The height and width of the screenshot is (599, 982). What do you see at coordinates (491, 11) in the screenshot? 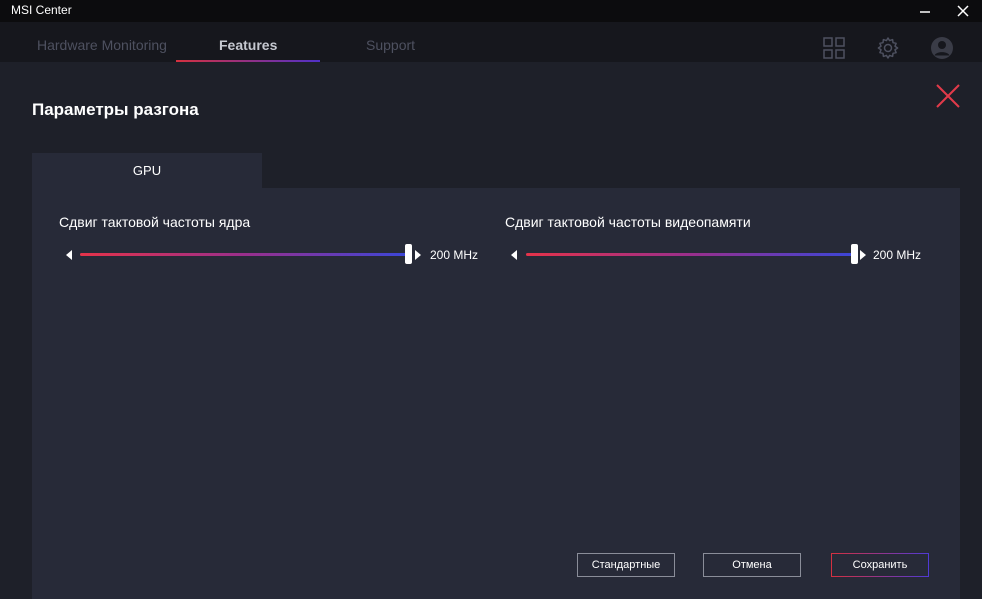
I see `title-bar: MSI Center` at bounding box center [491, 11].